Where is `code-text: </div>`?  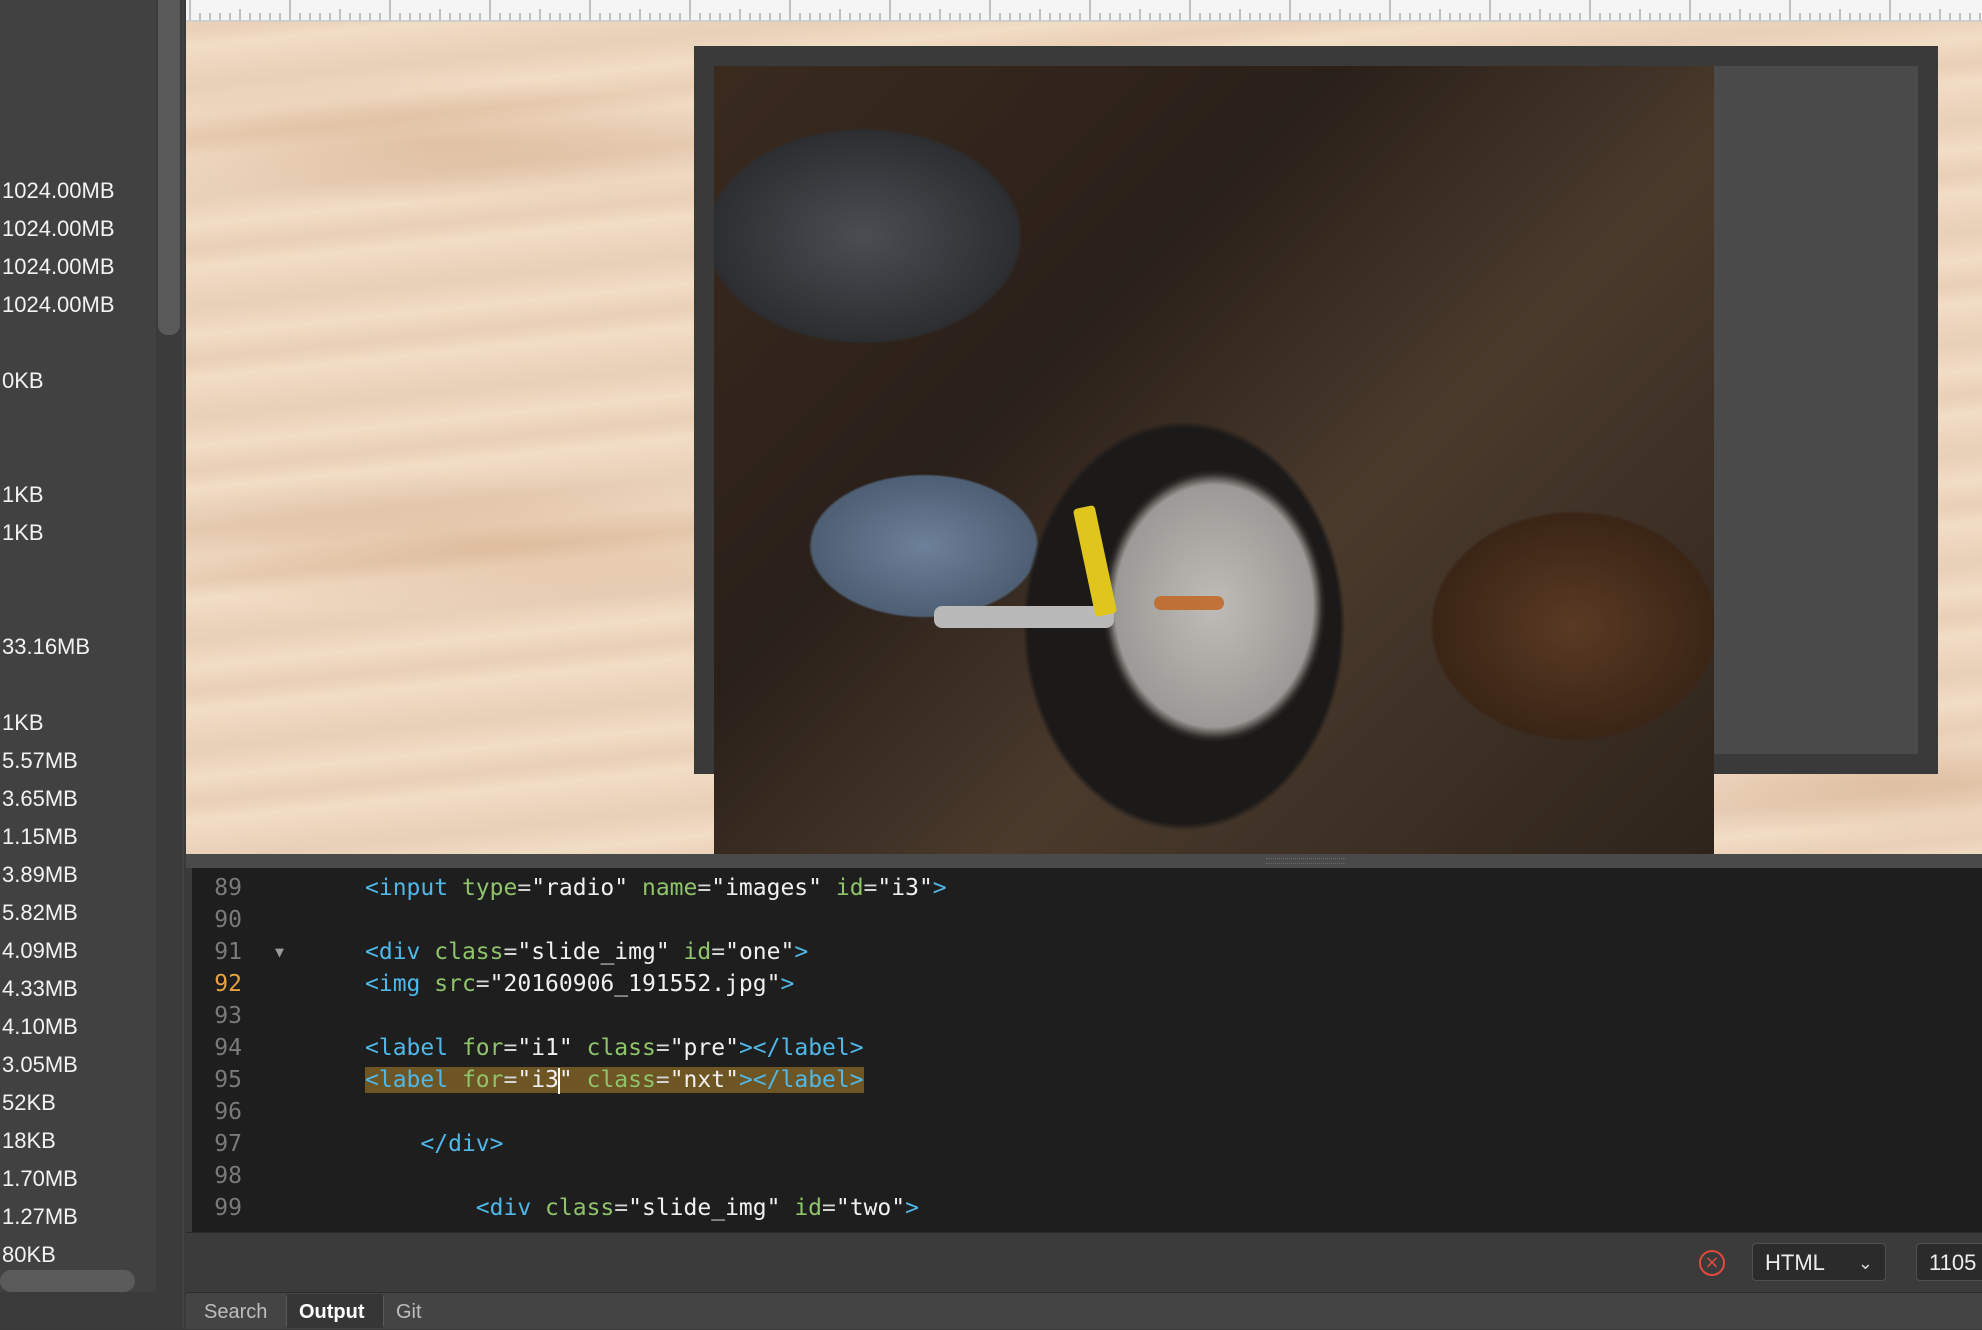 code-text: </div> is located at coordinates (434, 1144).